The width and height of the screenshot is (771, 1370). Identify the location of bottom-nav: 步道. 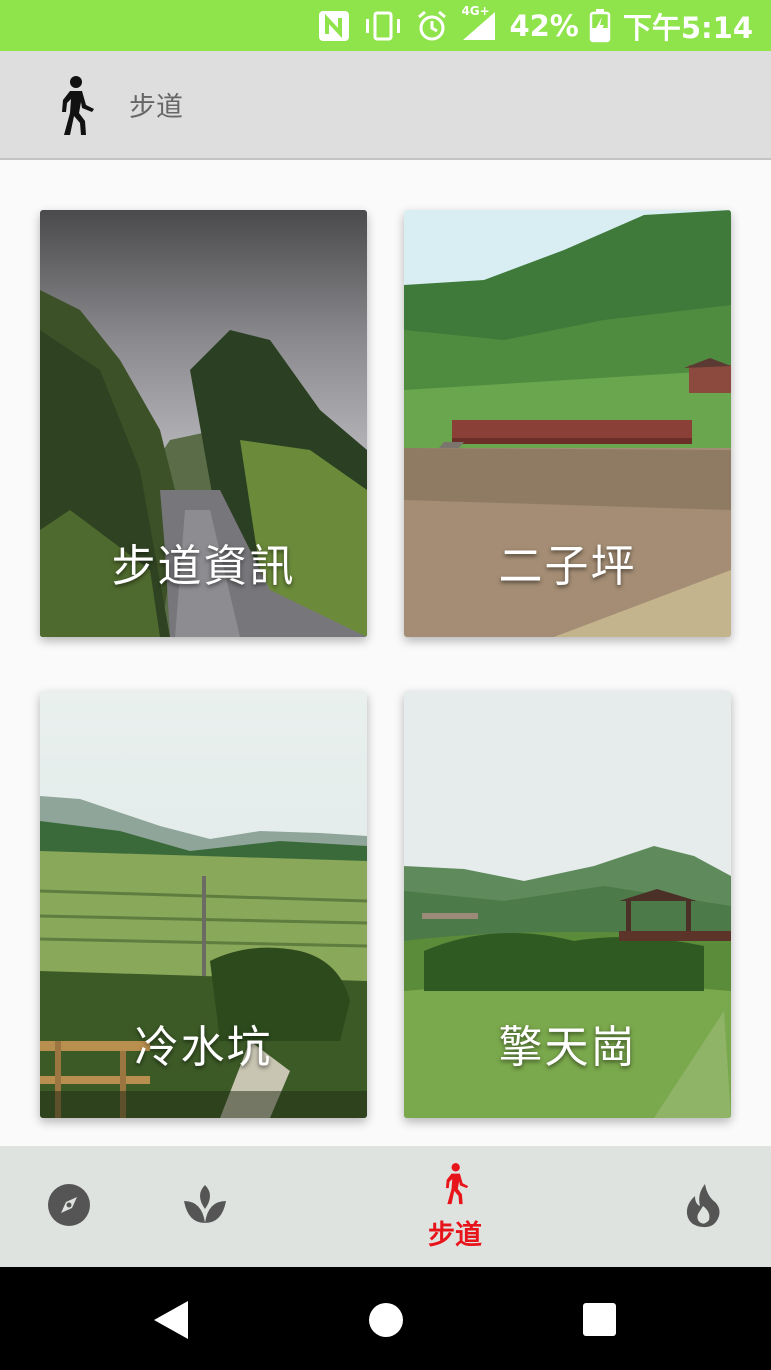
(385, 1206).